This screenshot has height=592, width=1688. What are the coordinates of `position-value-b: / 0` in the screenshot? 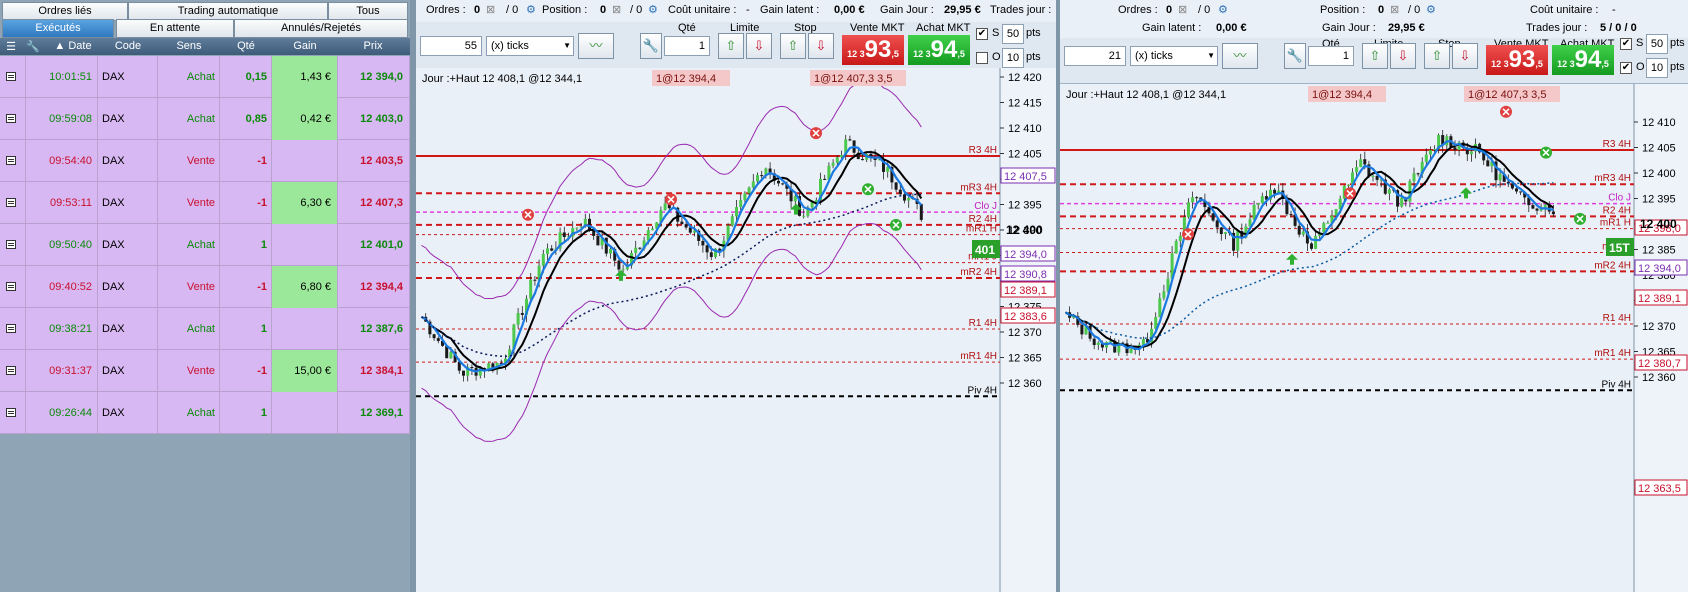 It's located at (636, 10).